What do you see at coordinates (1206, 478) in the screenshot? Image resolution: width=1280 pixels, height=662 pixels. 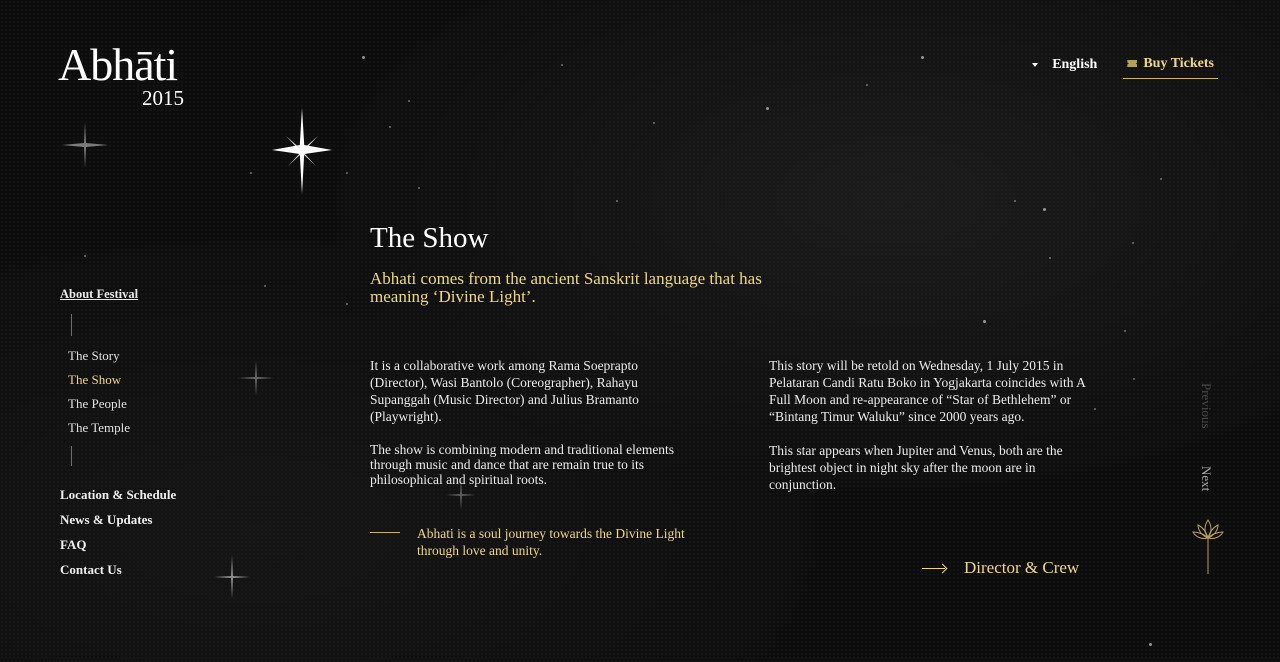 I see `next-link: Next` at bounding box center [1206, 478].